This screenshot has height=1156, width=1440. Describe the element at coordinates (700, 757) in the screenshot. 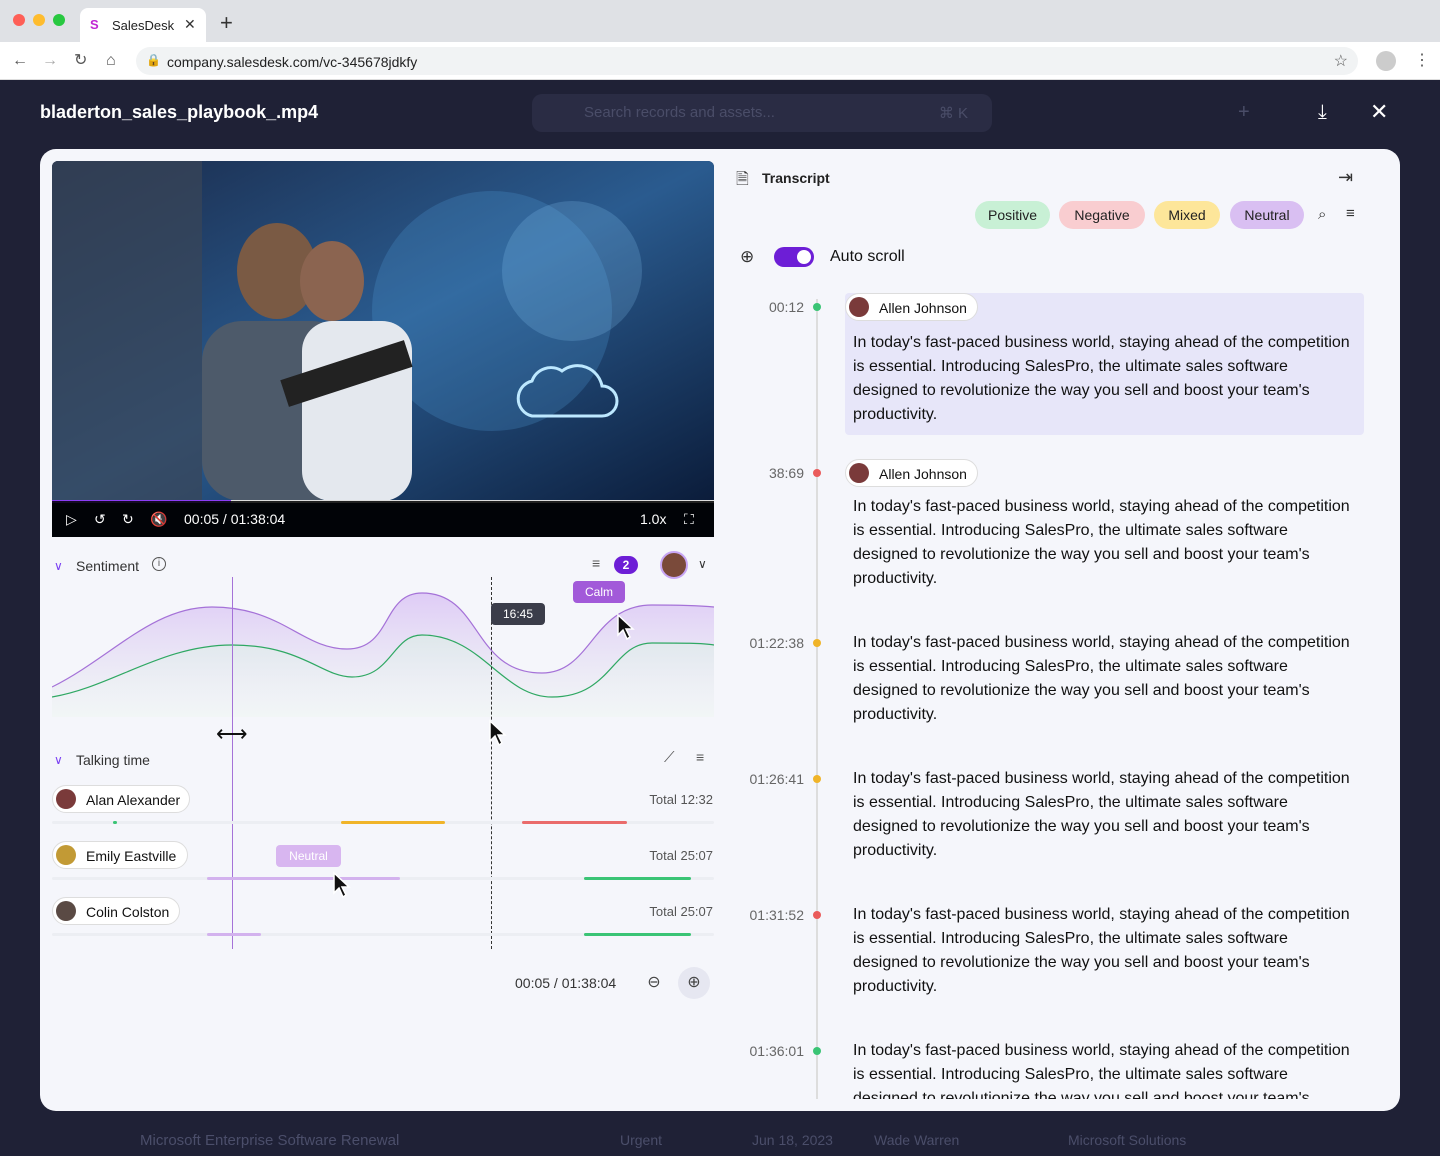

I see `talking-filter-icon: ≡` at that location.